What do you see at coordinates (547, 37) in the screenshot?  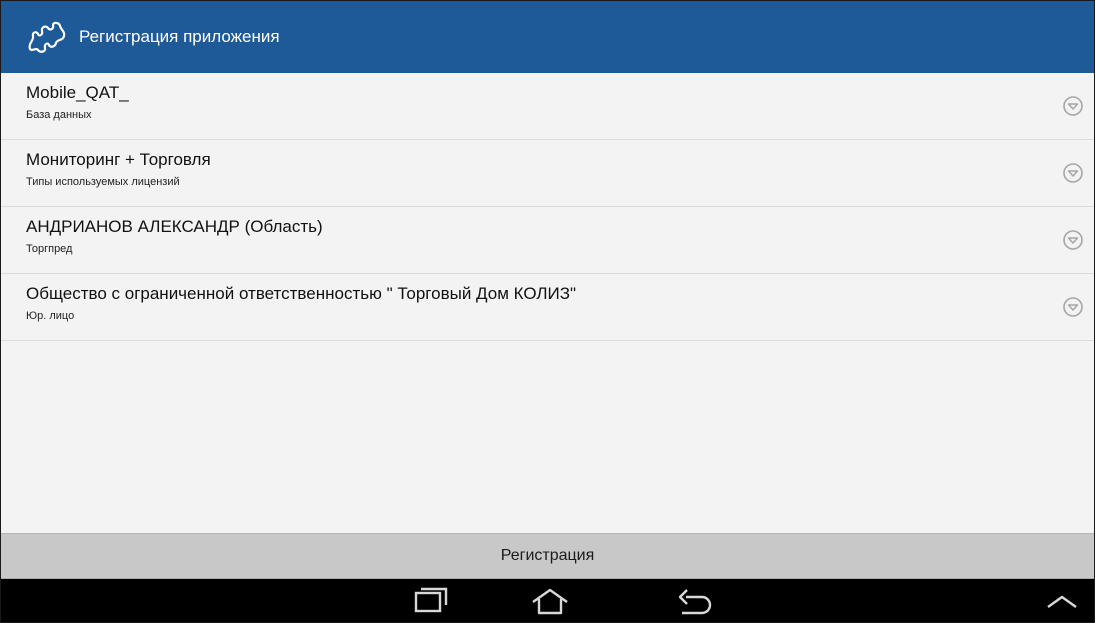 I see `title-bar: Регистрация приложения` at bounding box center [547, 37].